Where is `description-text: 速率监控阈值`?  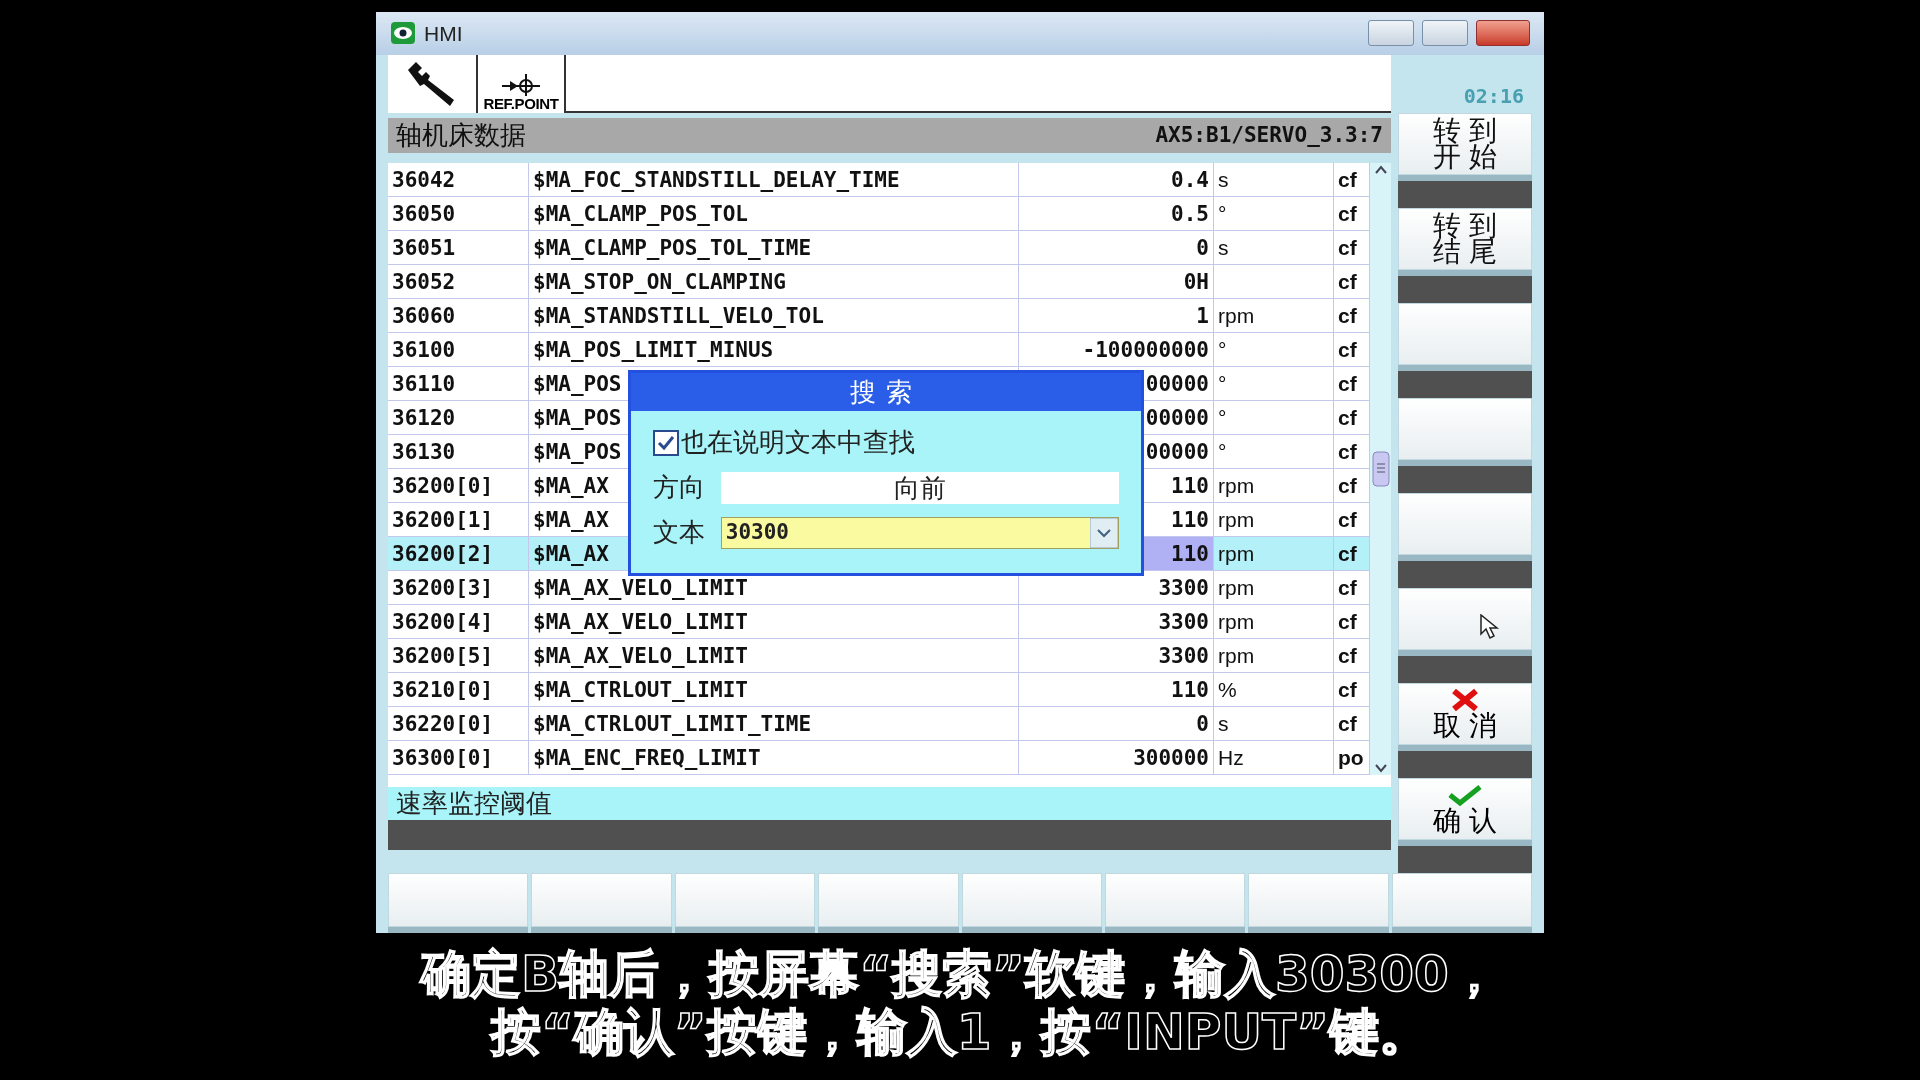 description-text: 速率监控阈值 is located at coordinates (474, 803).